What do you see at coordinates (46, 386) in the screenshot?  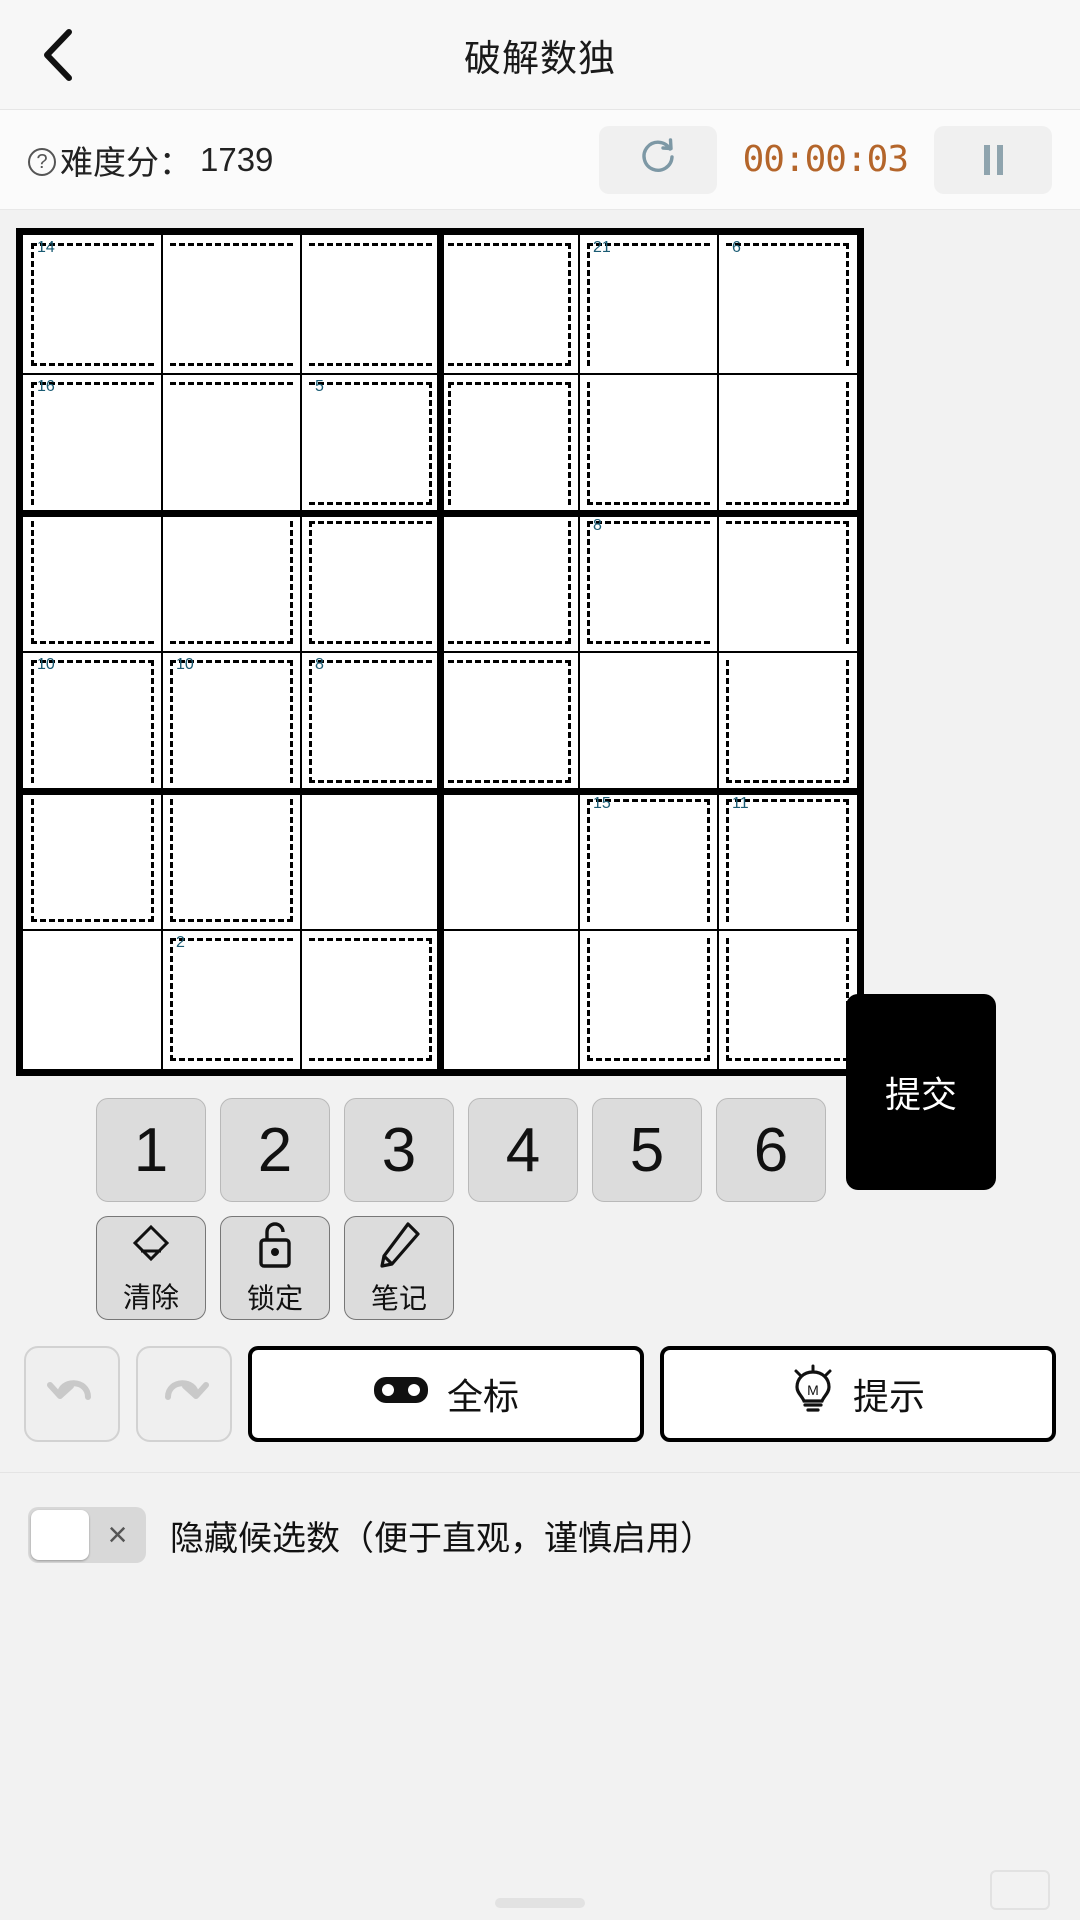 I see `cage-sum-label: 16` at bounding box center [46, 386].